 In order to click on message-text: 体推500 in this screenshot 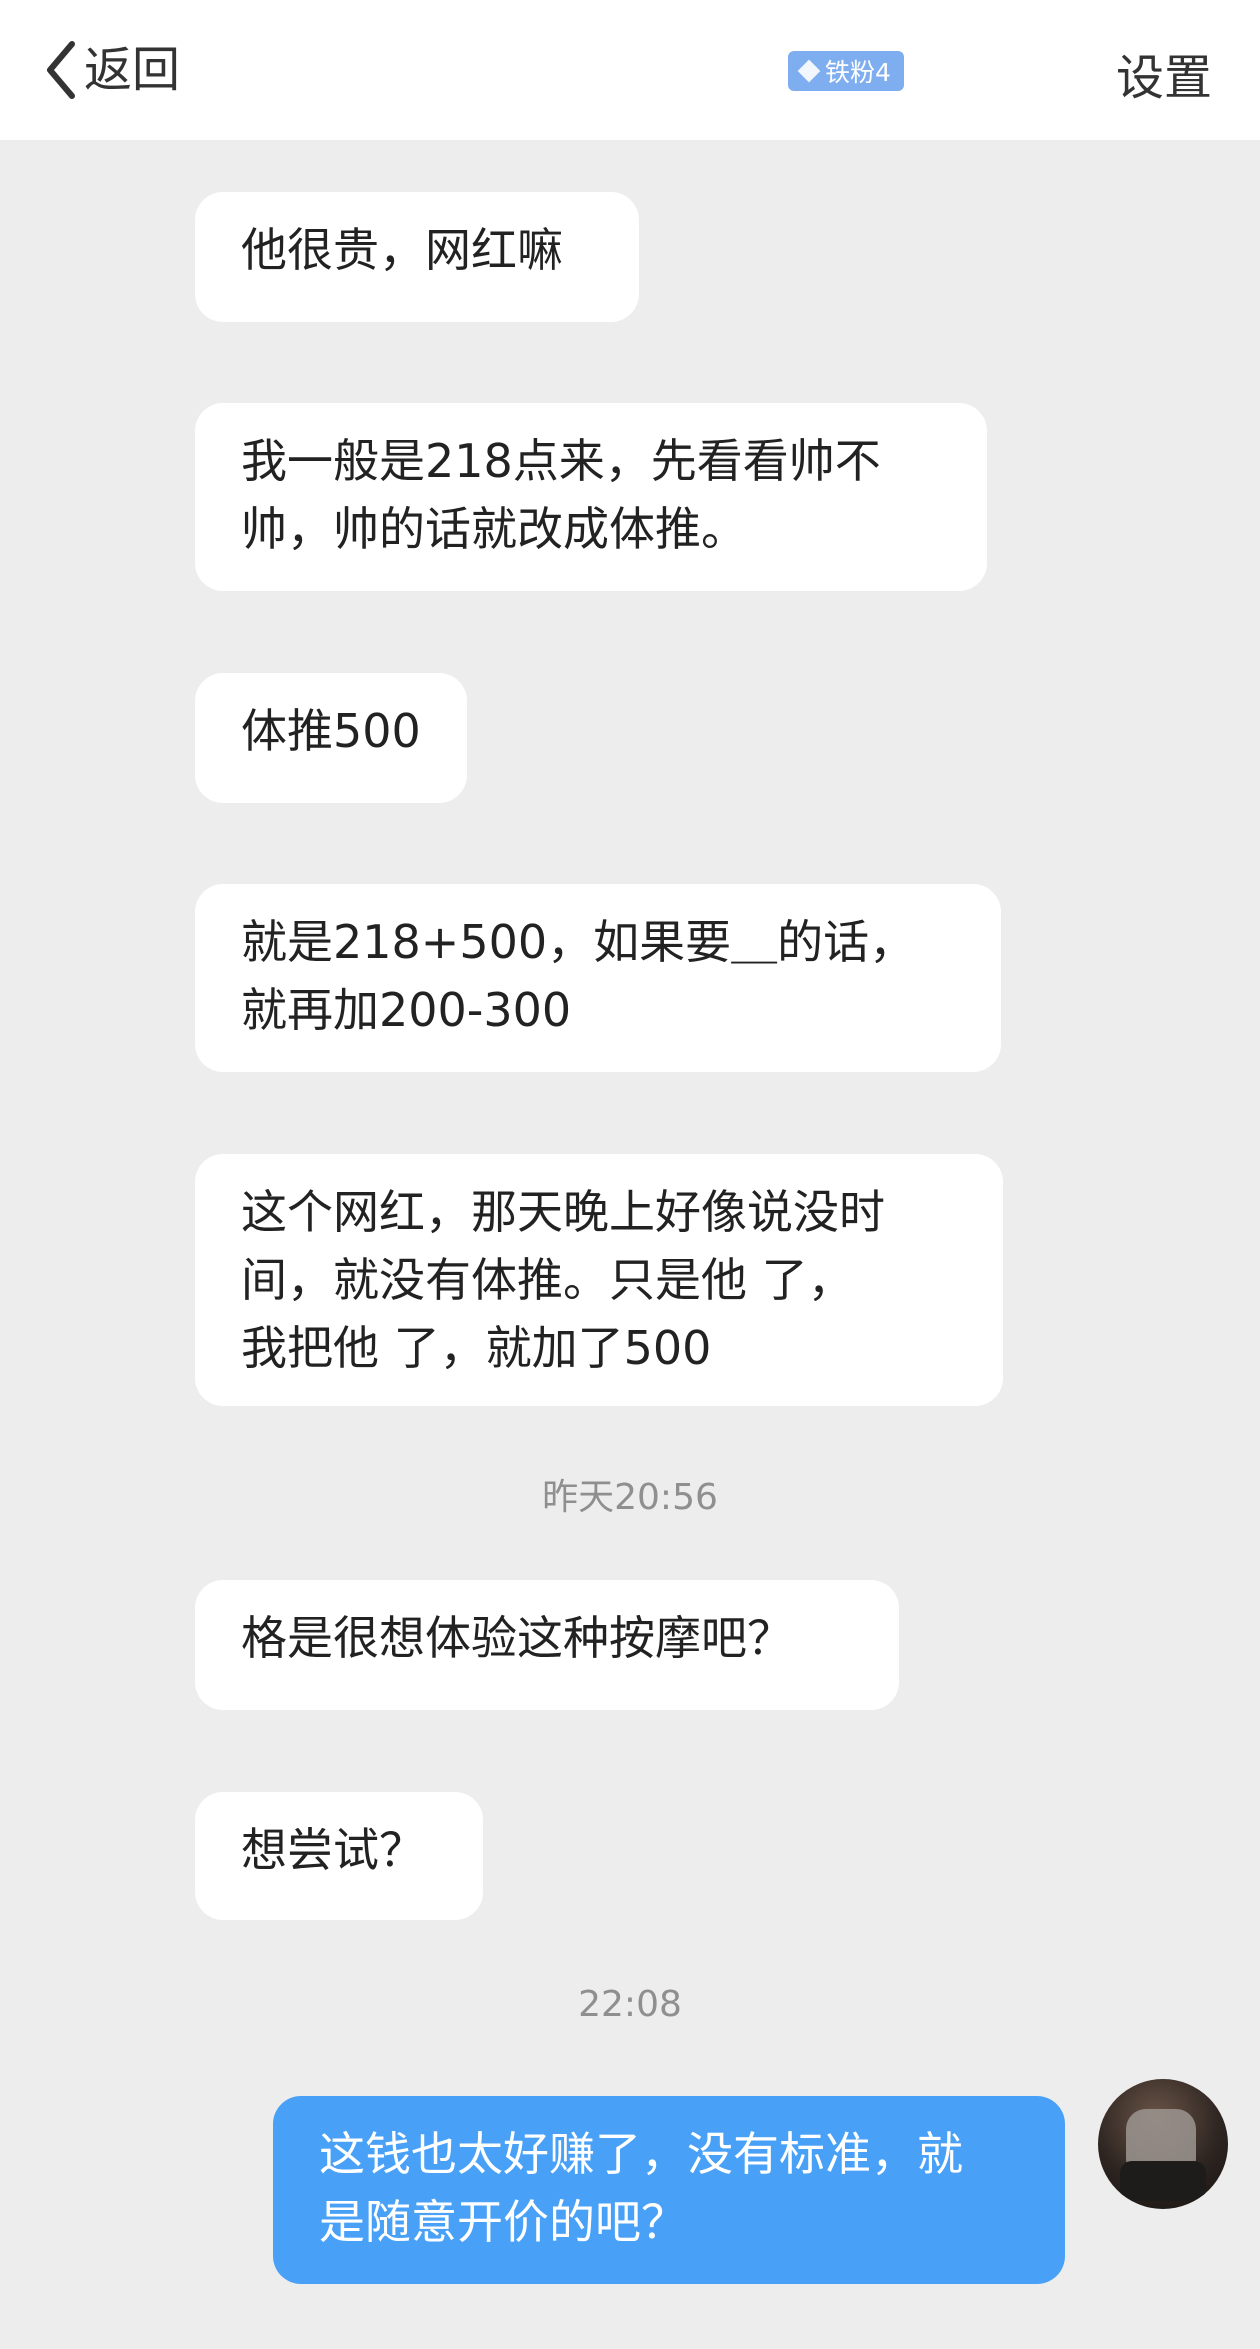, I will do `click(331, 731)`.